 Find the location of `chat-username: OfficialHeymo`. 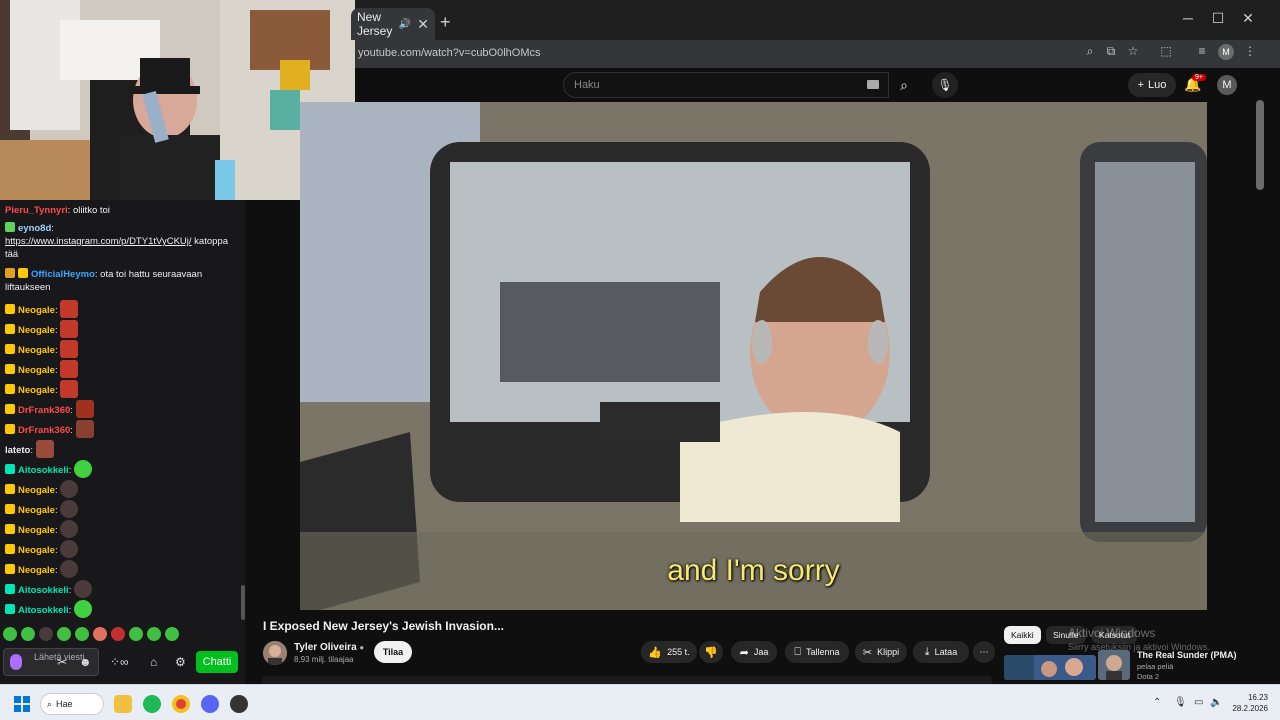

chat-username: OfficialHeymo is located at coordinates (63, 274).